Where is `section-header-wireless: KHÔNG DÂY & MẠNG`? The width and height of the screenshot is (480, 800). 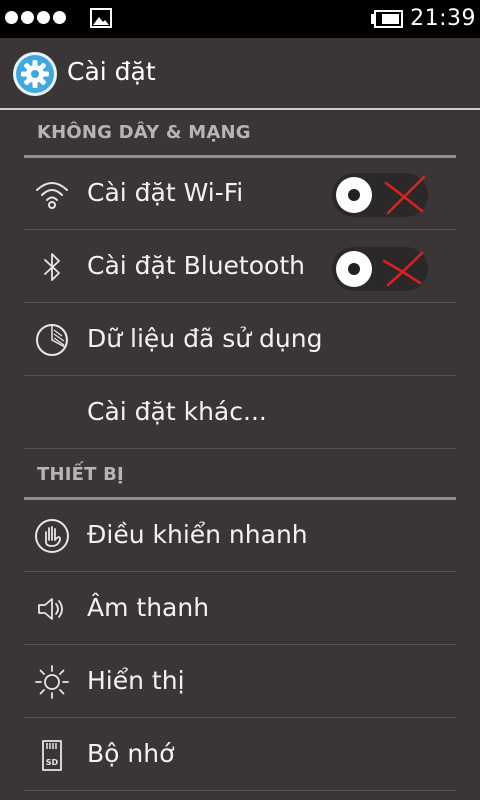
section-header-wireless: KHÔNG DÂY & MẠNG is located at coordinates (240, 134).